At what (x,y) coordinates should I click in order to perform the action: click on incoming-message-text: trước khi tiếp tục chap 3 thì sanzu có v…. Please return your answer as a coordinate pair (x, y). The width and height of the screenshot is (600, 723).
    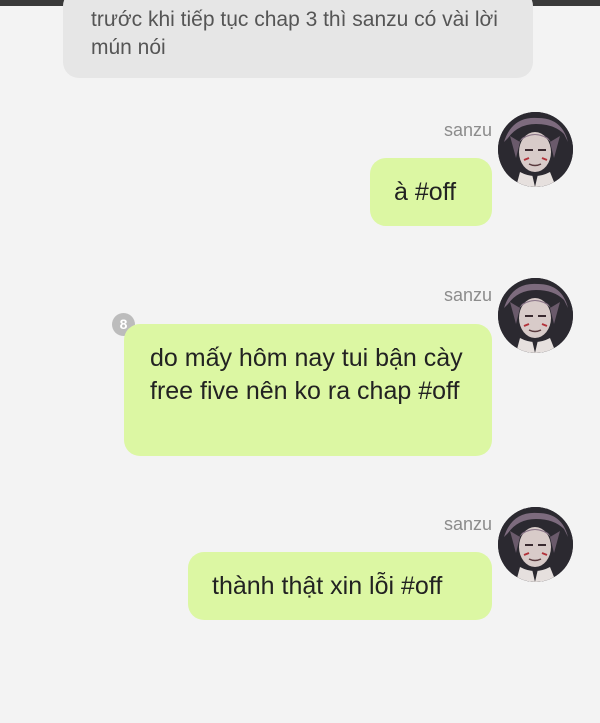
    Looking at the image, I should click on (294, 33).